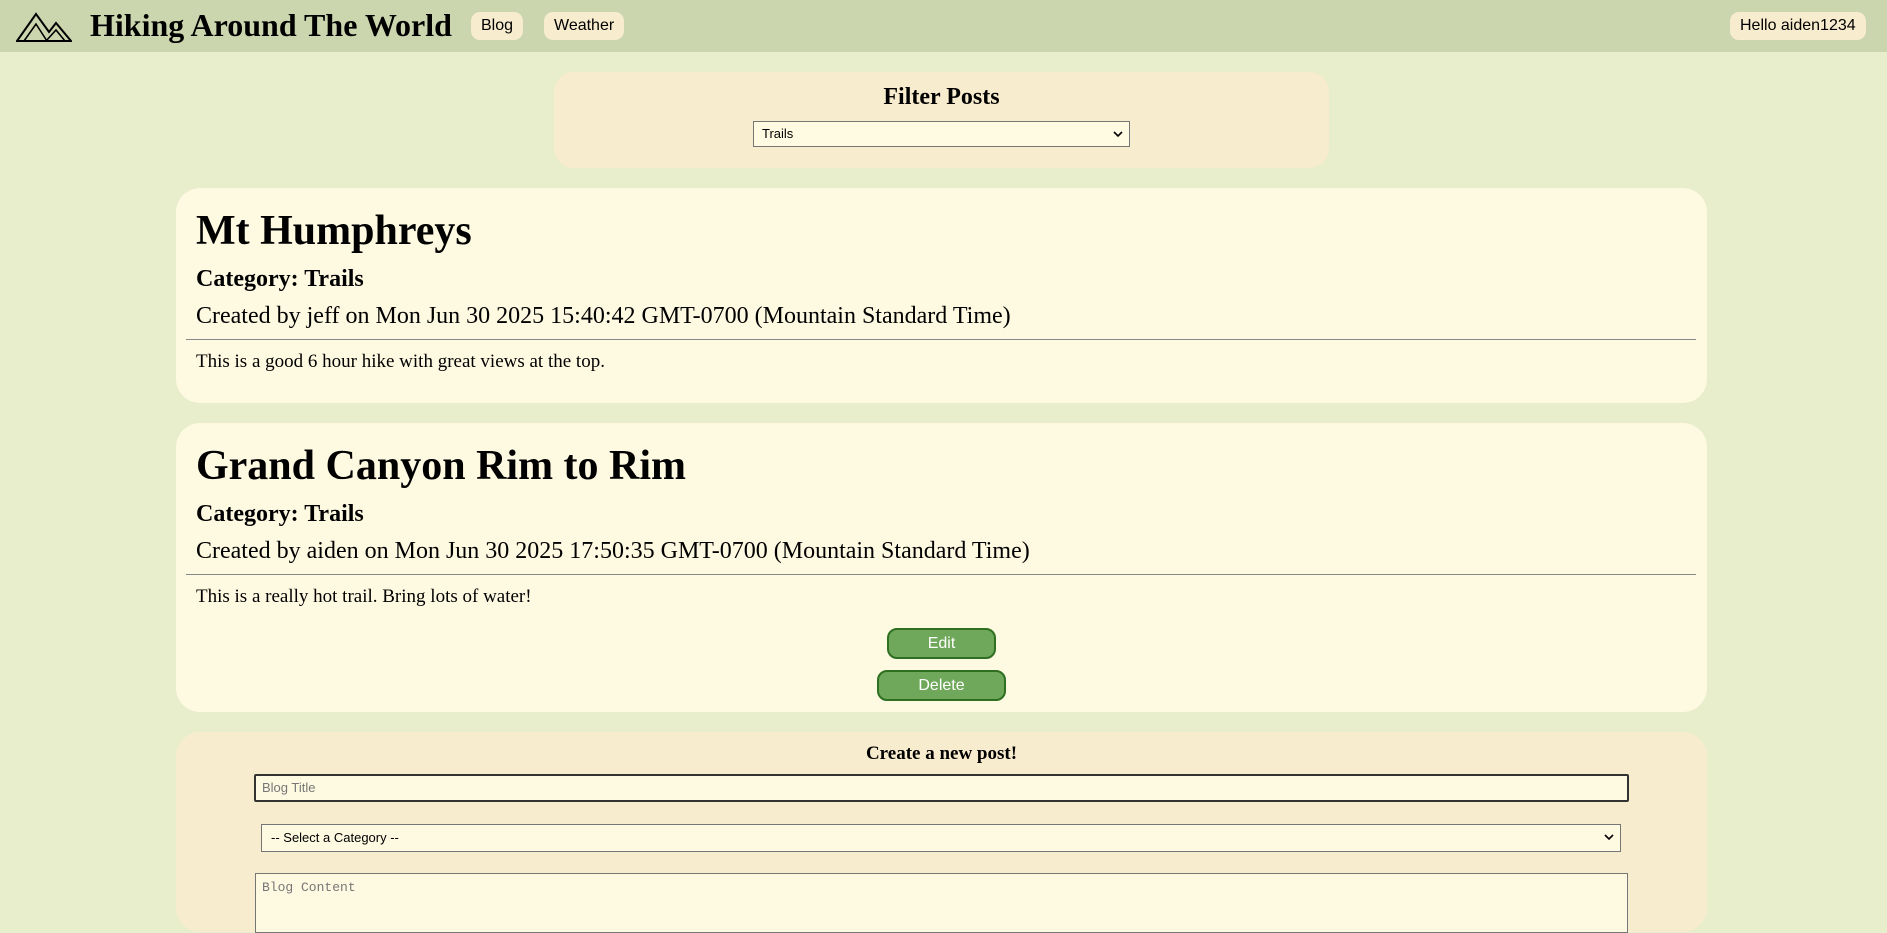 This screenshot has width=1887, height=933. I want to click on filter-selected-value: Trails, so click(778, 133).